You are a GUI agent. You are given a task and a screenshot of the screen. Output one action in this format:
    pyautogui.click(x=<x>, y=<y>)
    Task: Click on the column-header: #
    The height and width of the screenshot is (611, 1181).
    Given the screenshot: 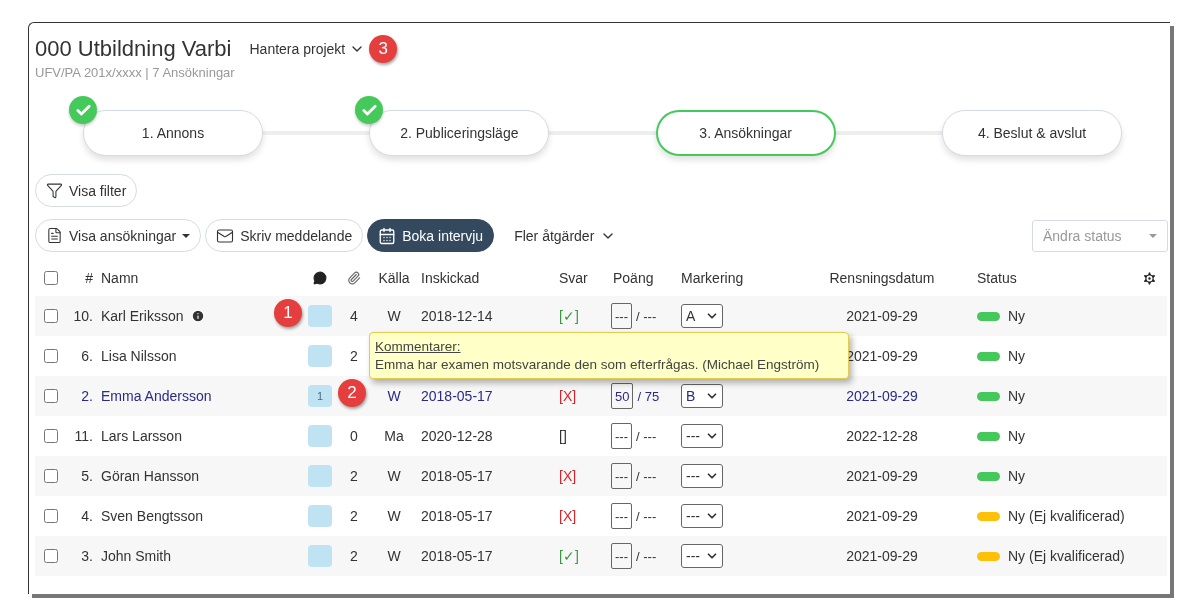 What is the action you would take?
    pyautogui.click(x=89, y=278)
    